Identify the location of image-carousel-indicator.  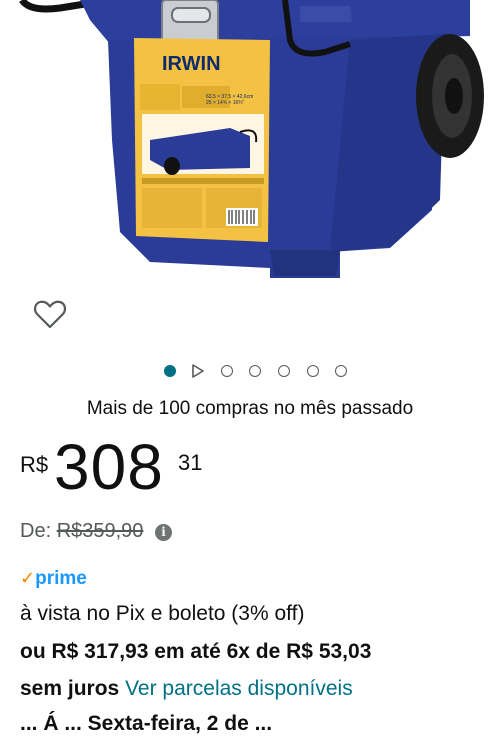
(250, 372).